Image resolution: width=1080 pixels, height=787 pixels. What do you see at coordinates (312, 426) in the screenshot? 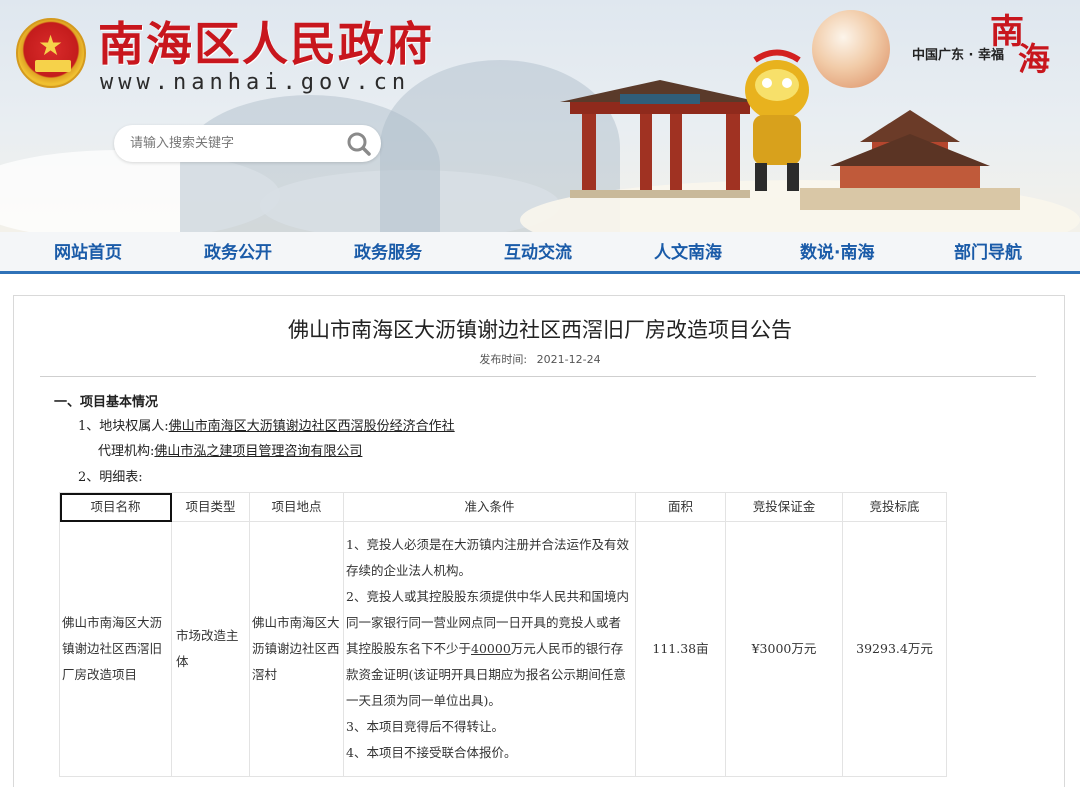
I see `owner-link: 佛山市南海区大沥镇谢边社区西滘股份经济合作社` at bounding box center [312, 426].